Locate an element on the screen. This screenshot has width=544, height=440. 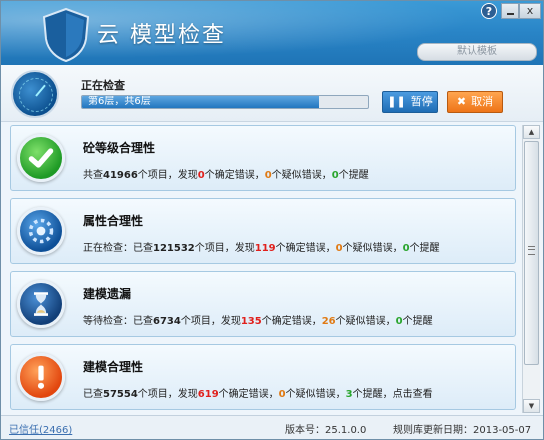
rule-date-label: 规则库更新日期：2013-05-07 is located at coordinates (462, 430).